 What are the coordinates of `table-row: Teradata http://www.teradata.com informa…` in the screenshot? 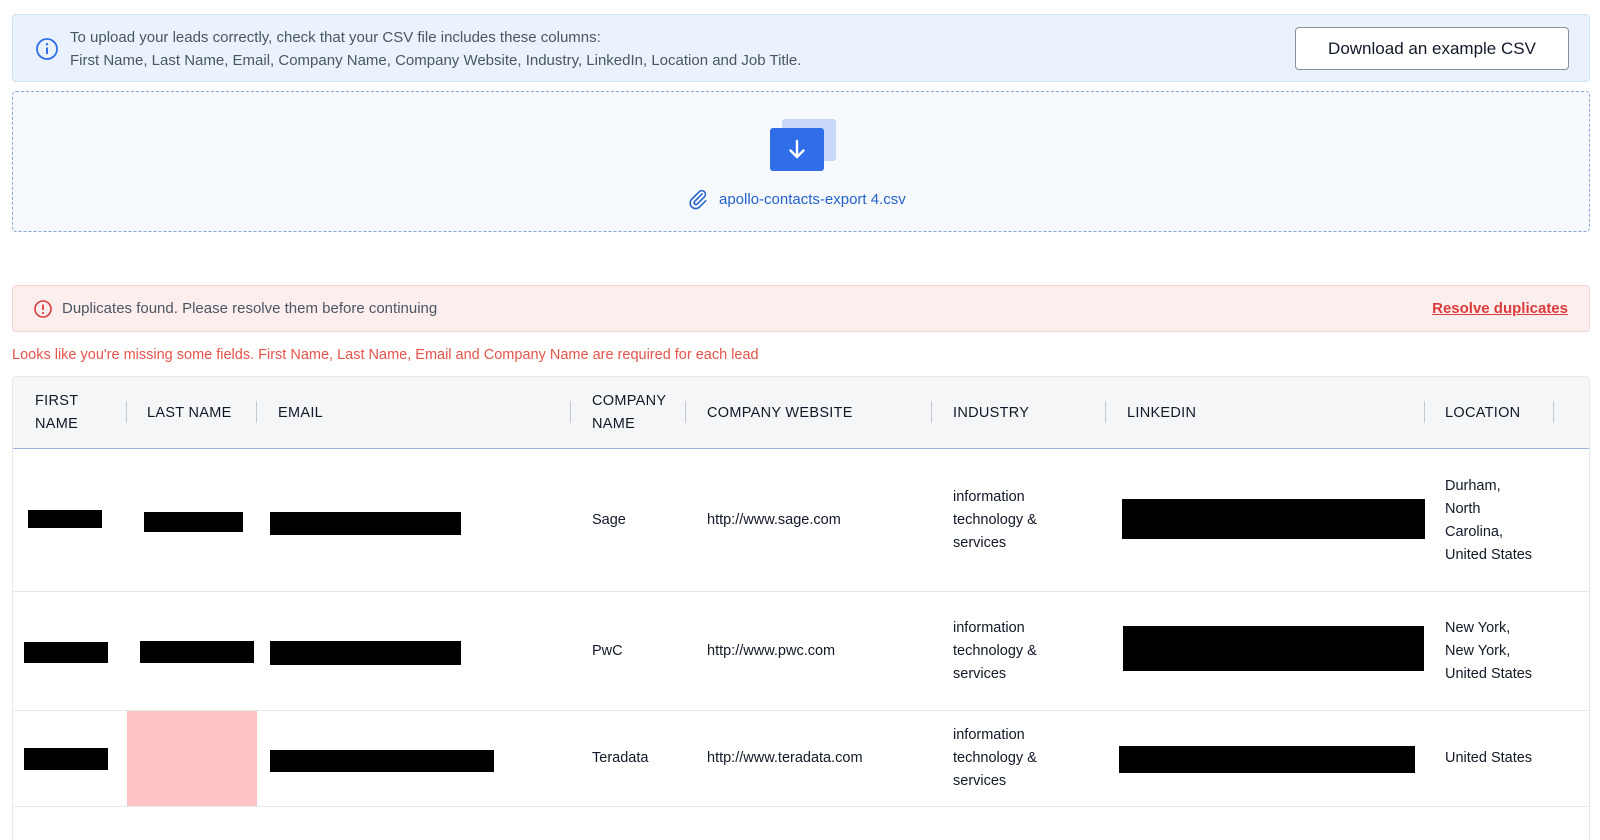 It's located at (801, 759).